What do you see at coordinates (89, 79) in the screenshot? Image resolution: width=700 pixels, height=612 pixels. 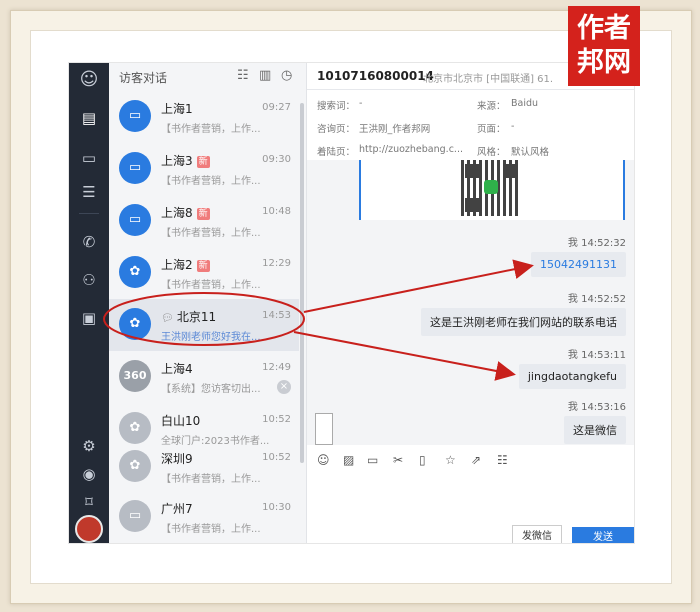 I see `app-logo-icon: ☺` at bounding box center [89, 79].